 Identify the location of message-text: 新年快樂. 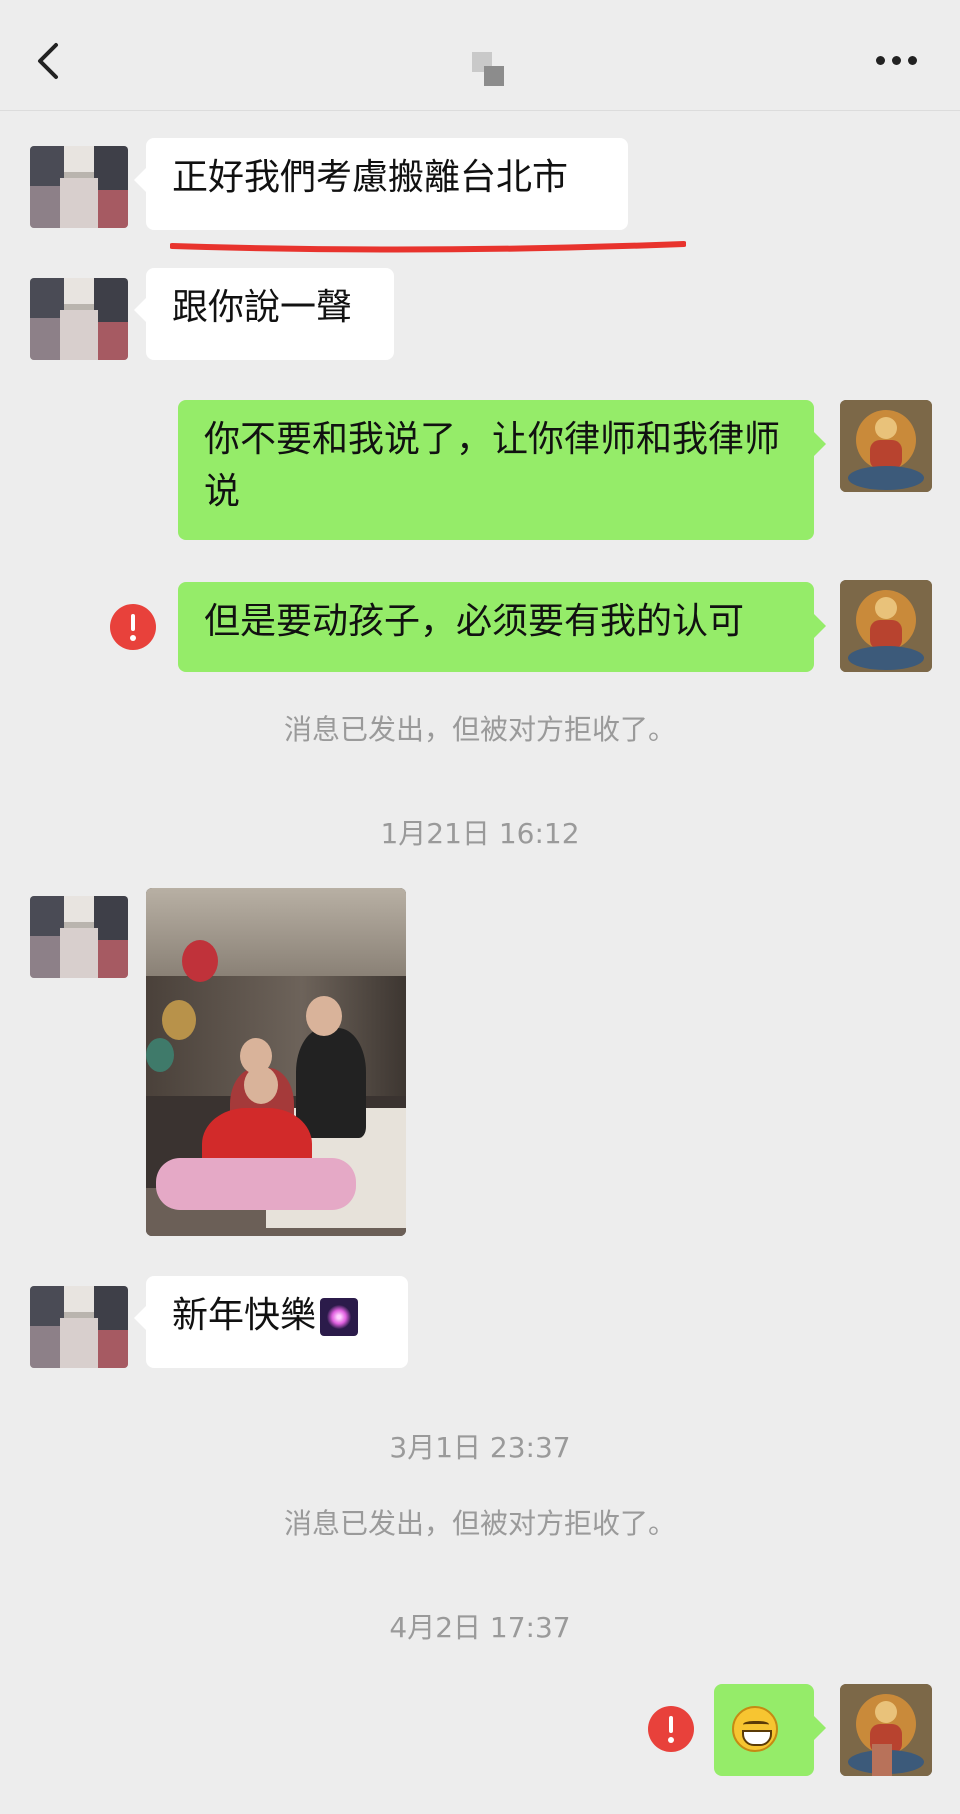
(244, 1315).